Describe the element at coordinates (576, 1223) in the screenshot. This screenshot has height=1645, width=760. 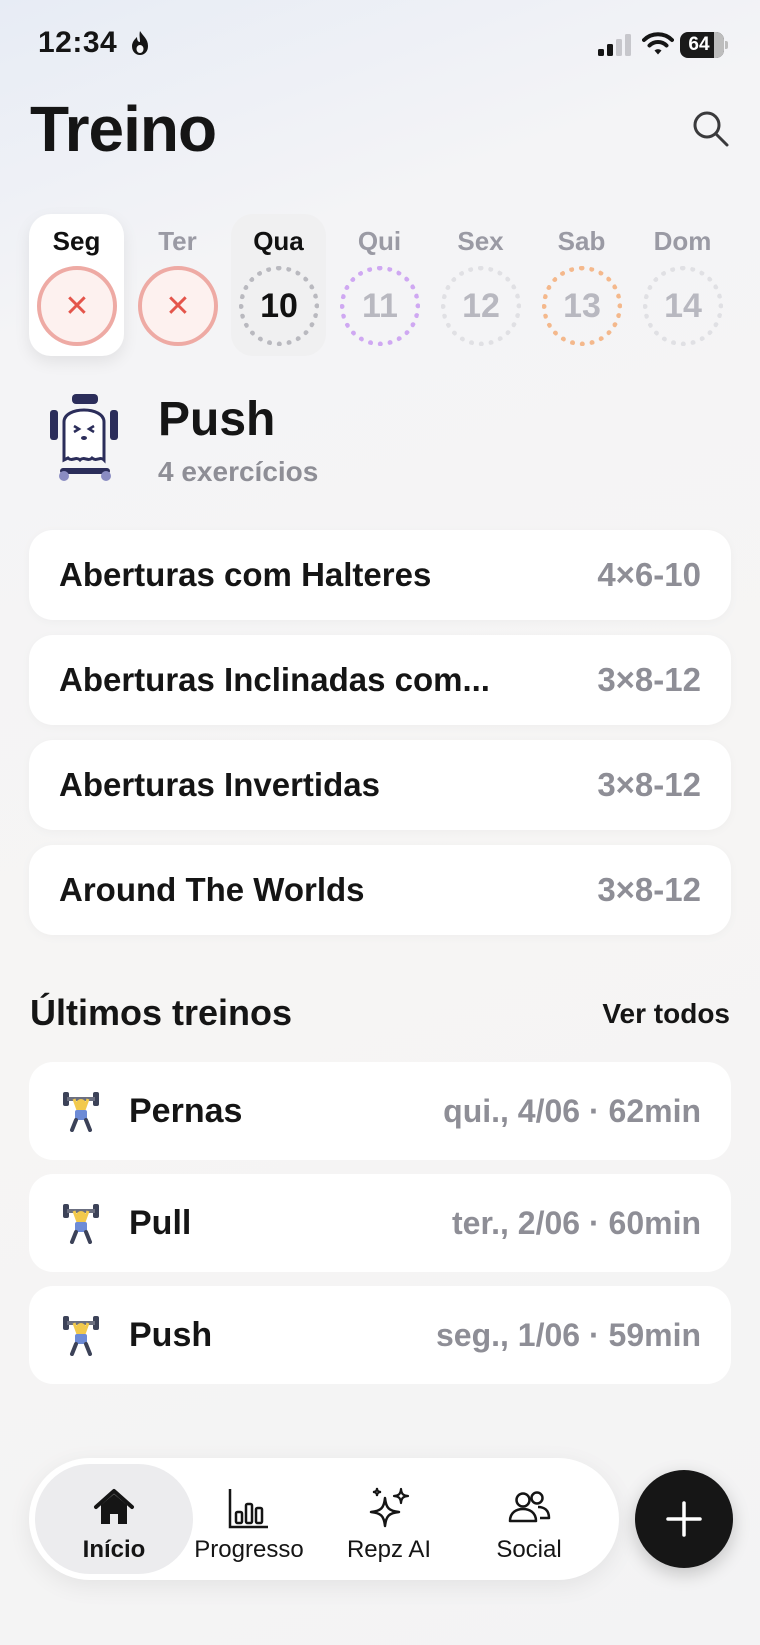
I see `recent-workout-meta: ter., 2/06 · 60min` at that location.